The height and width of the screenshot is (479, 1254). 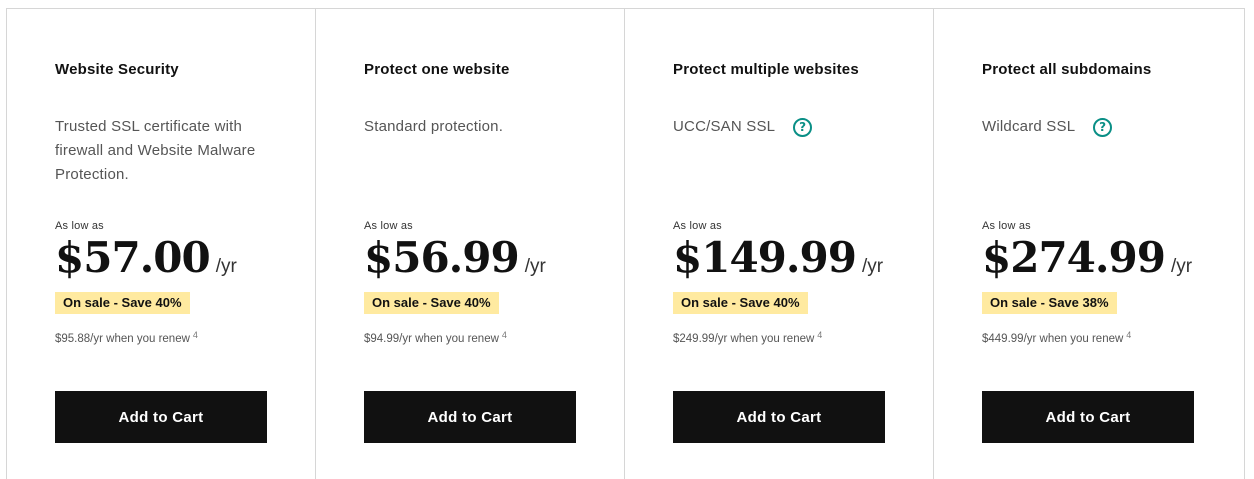 I want to click on renewal-price: $94.99/yr when you renew 4, so click(x=435, y=337).